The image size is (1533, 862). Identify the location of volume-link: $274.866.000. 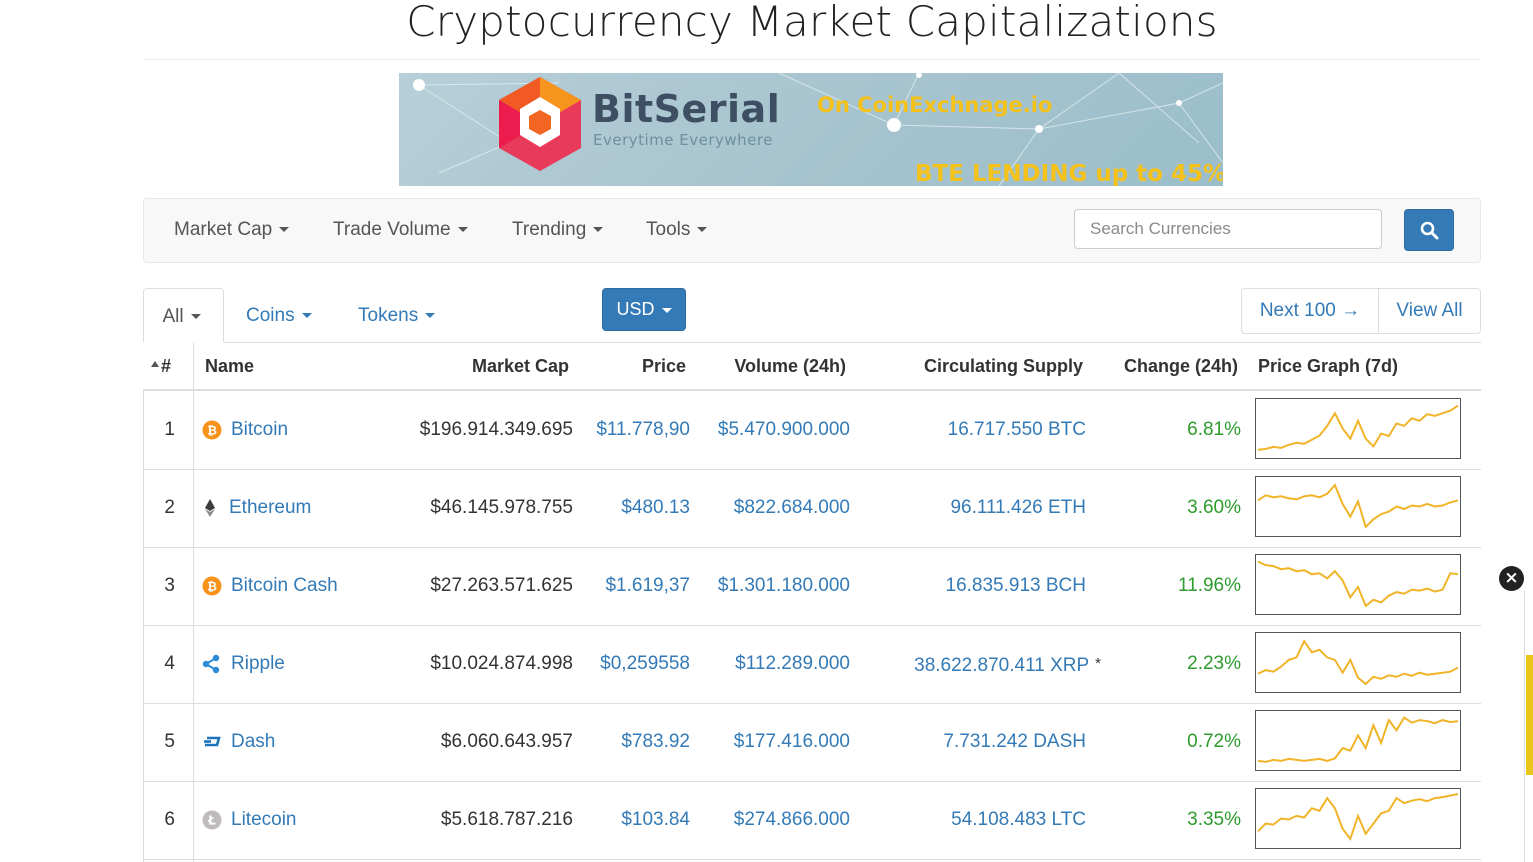
(774, 820).